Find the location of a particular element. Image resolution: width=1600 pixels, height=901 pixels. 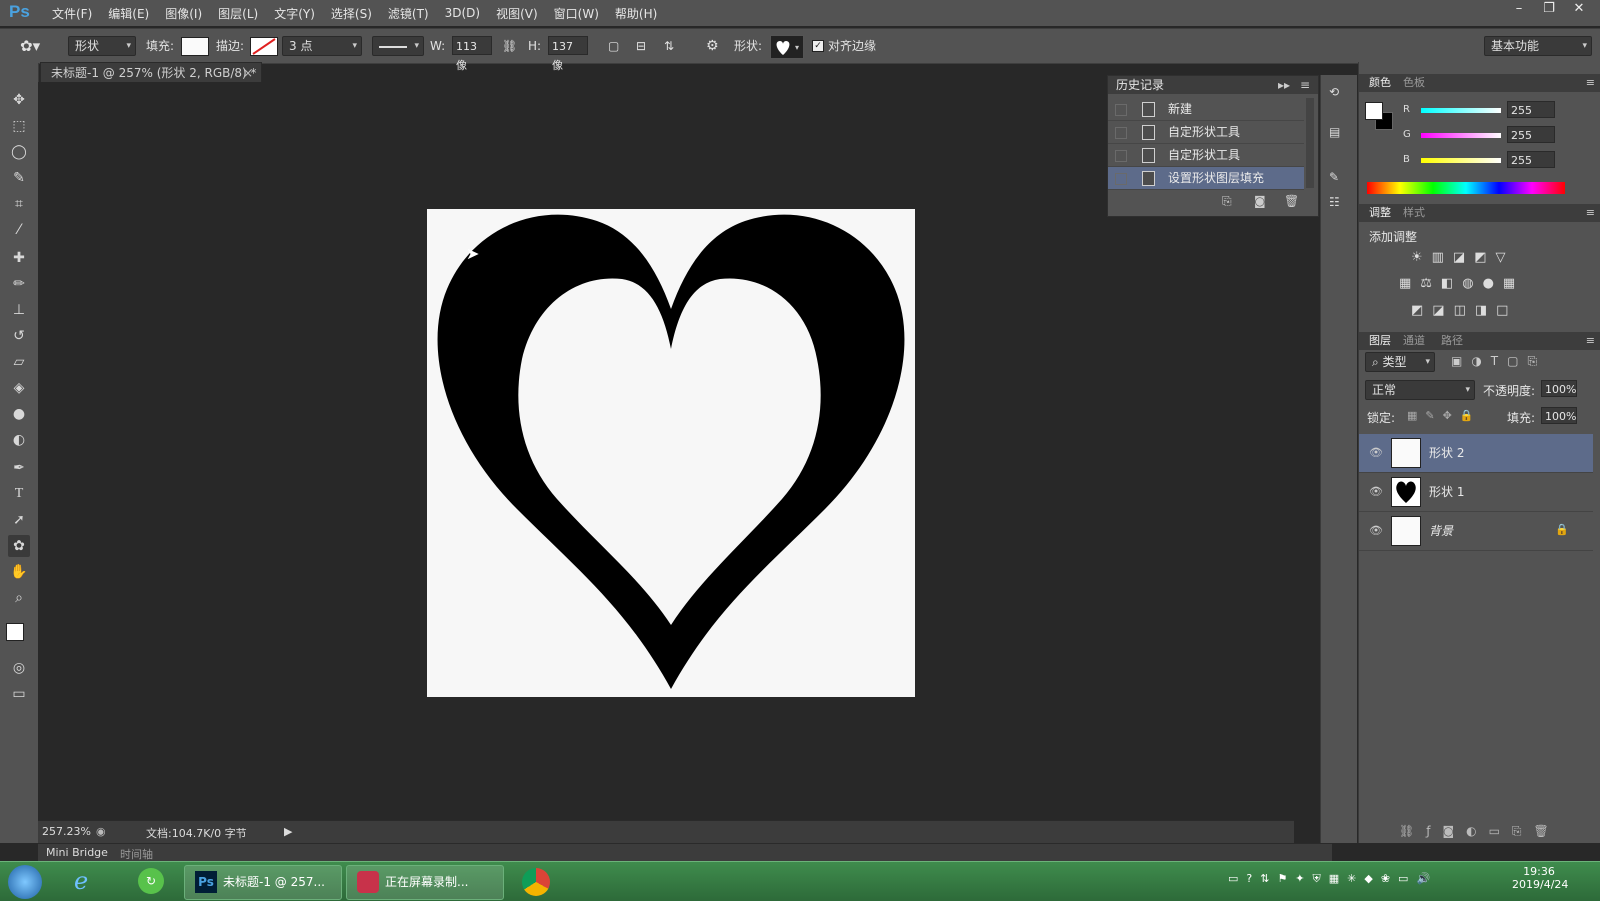

menu-layer: 图层(L) is located at coordinates (238, 13).